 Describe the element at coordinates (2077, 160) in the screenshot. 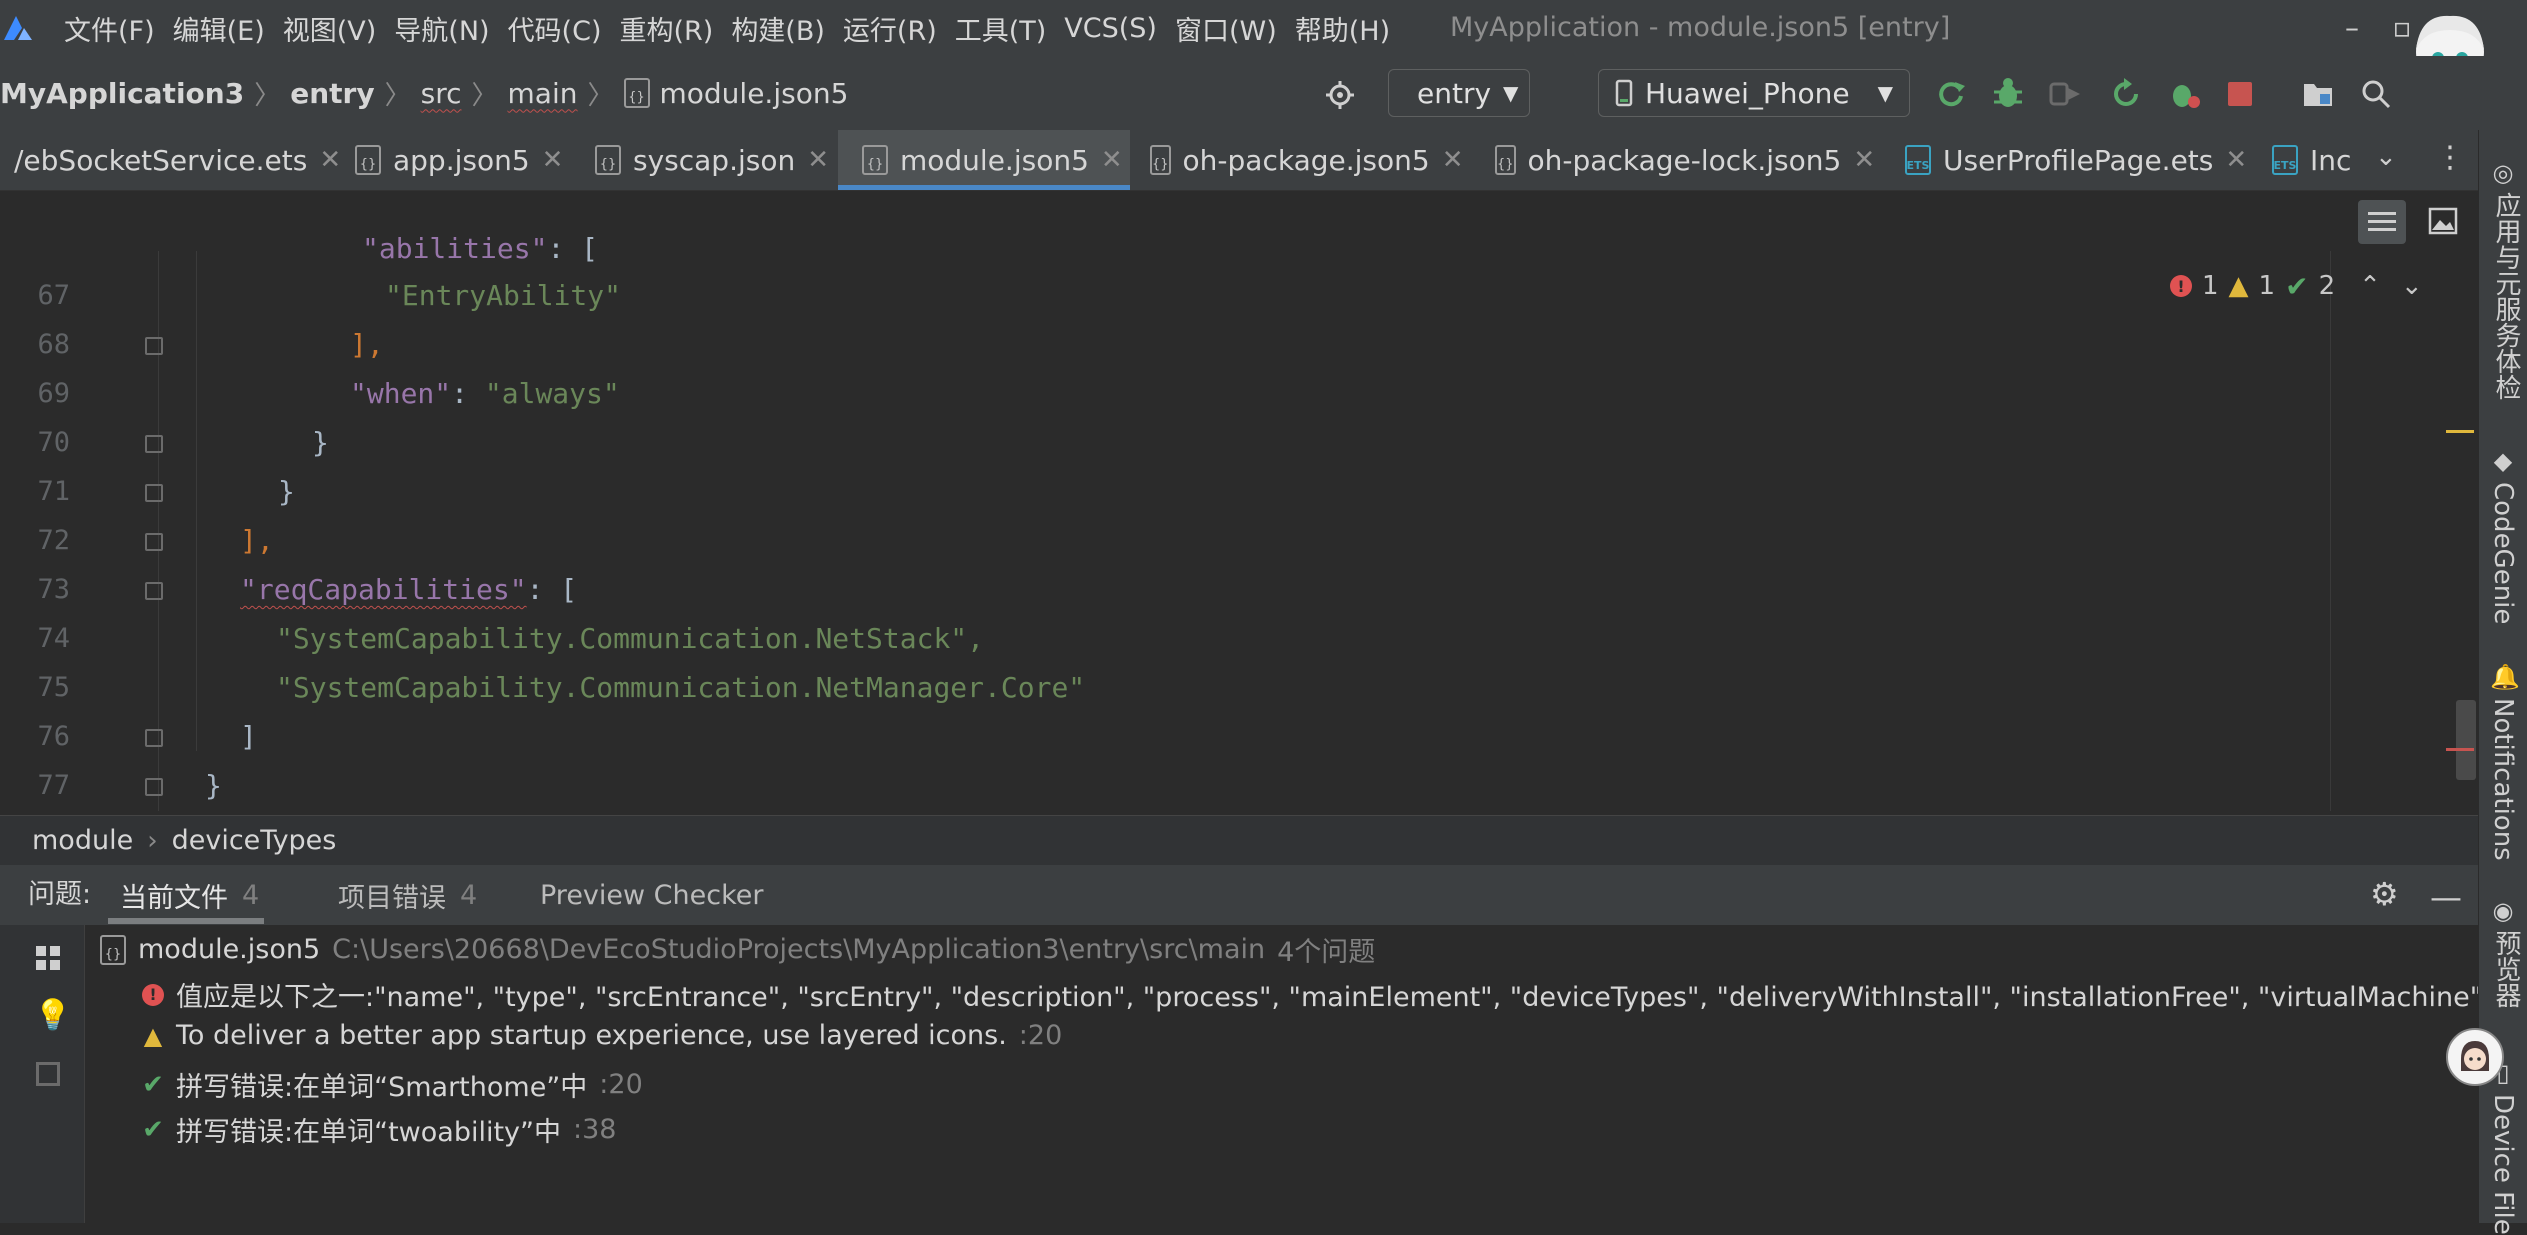

I see `tab-userprofilepage-ets: ETS UserProfilePage.ets ✕` at that location.